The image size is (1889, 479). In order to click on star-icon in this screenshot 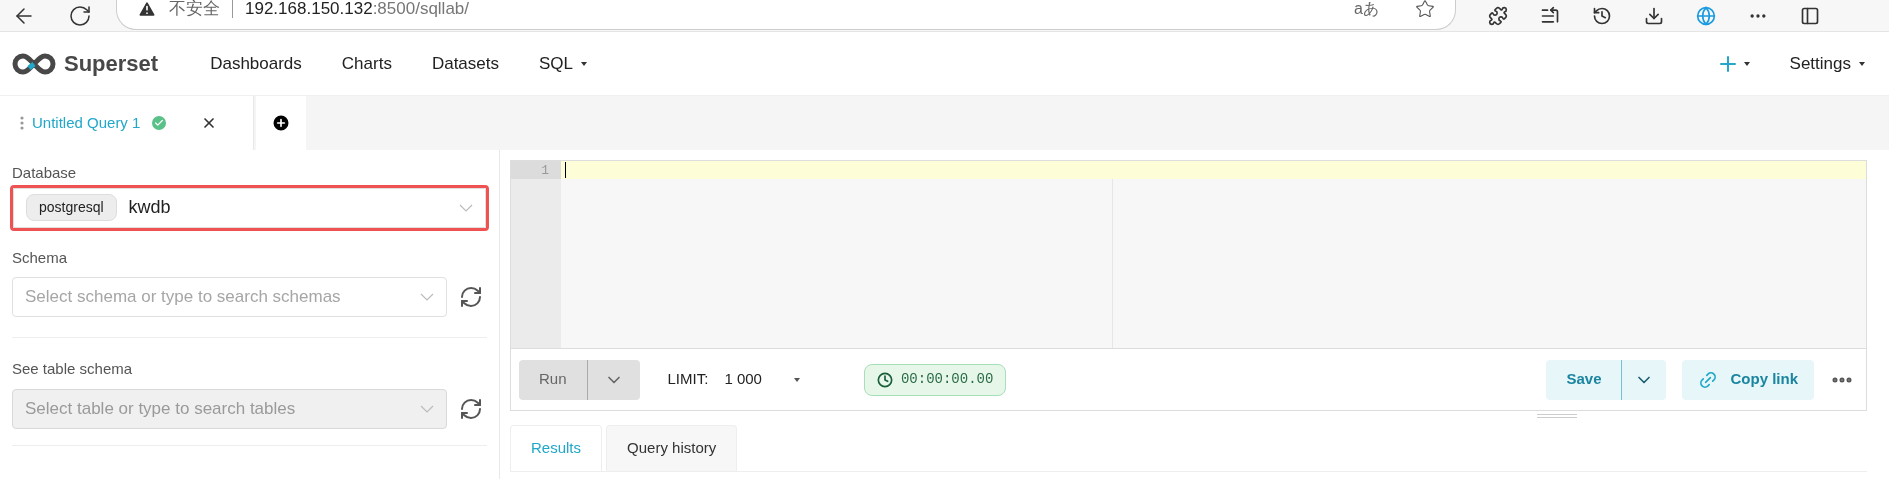, I will do `click(1425, 9)`.